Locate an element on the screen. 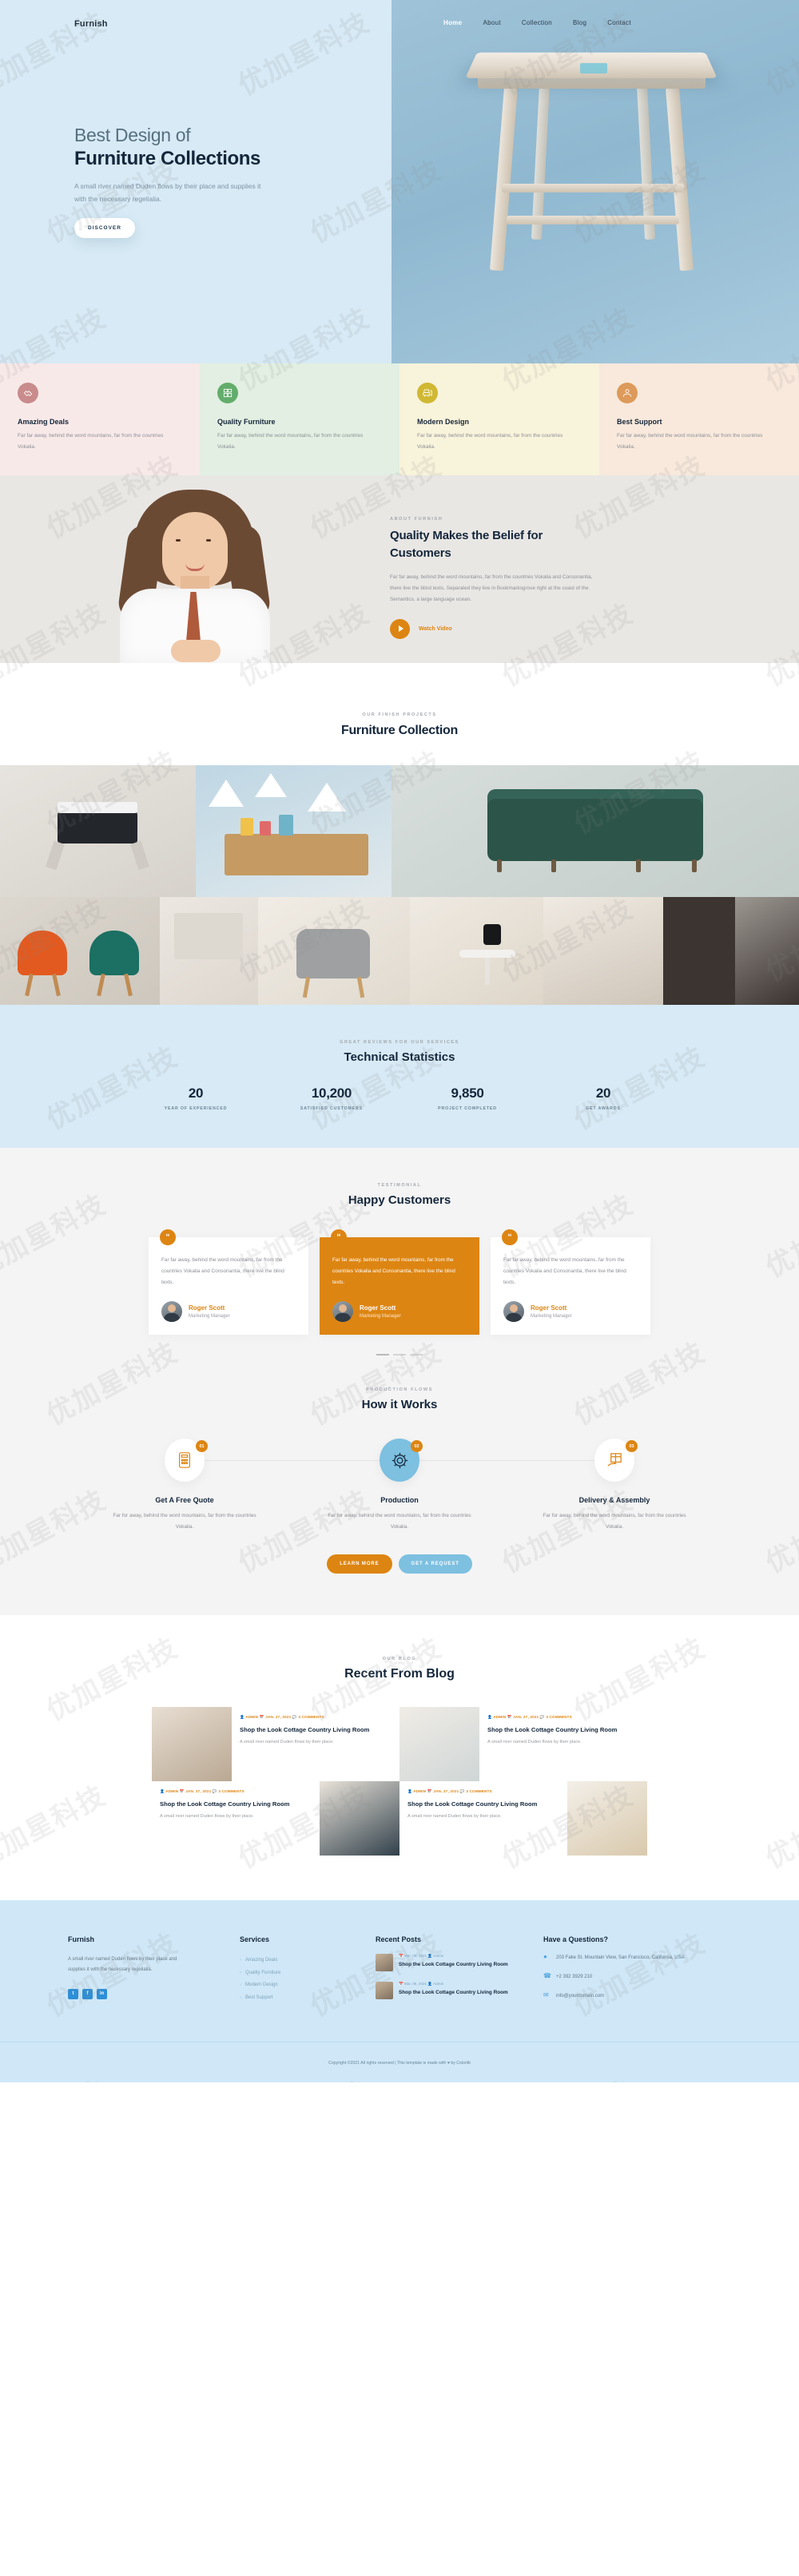 The width and height of the screenshot is (799, 2576). stat-label: GET AWARDS is located at coordinates (603, 1108).